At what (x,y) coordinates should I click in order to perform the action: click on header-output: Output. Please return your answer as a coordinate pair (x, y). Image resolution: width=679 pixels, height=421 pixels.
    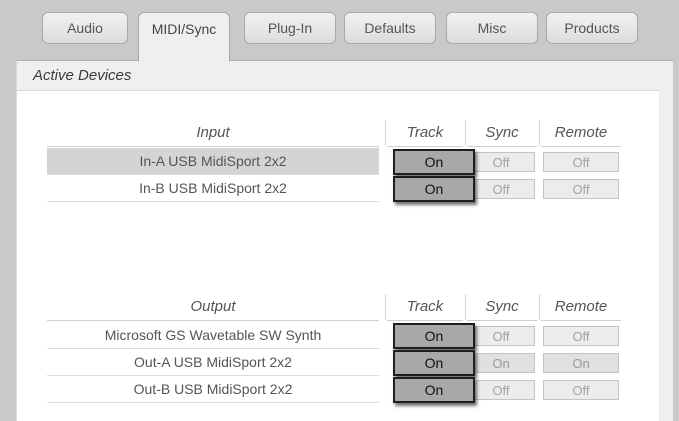
    Looking at the image, I should click on (213, 307).